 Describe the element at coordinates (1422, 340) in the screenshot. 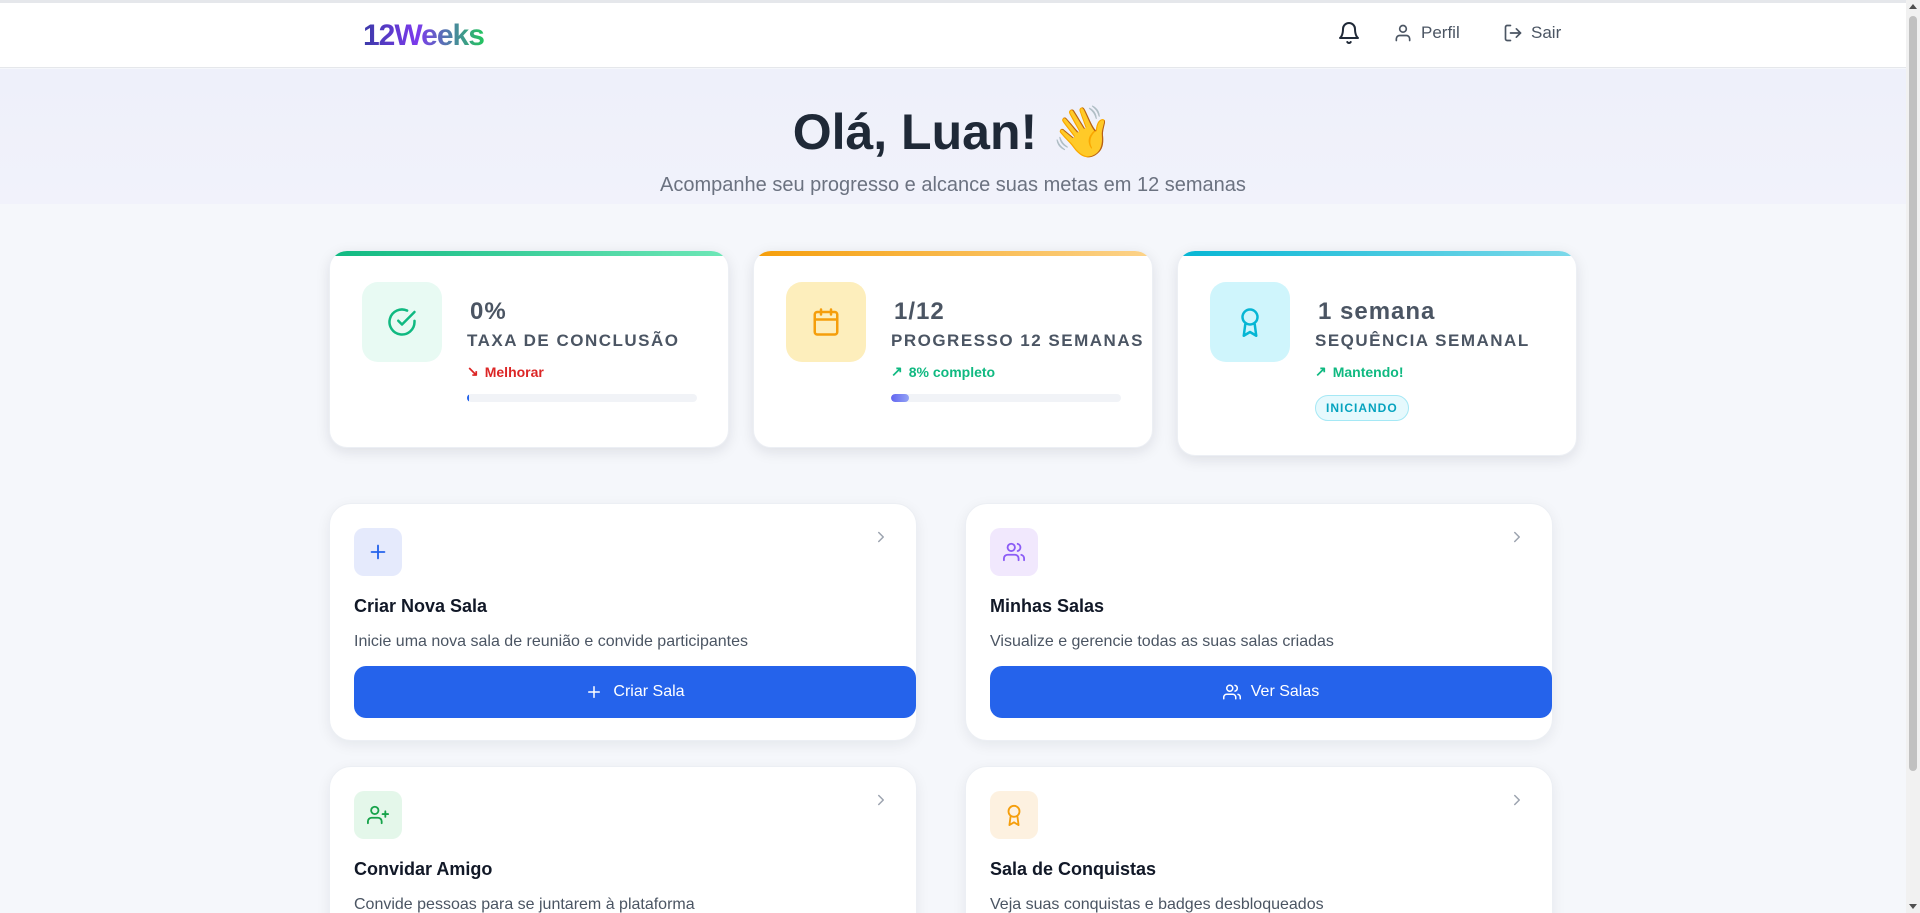

I see `stat-label: SEQUÊNCIA SEMANAL` at that location.